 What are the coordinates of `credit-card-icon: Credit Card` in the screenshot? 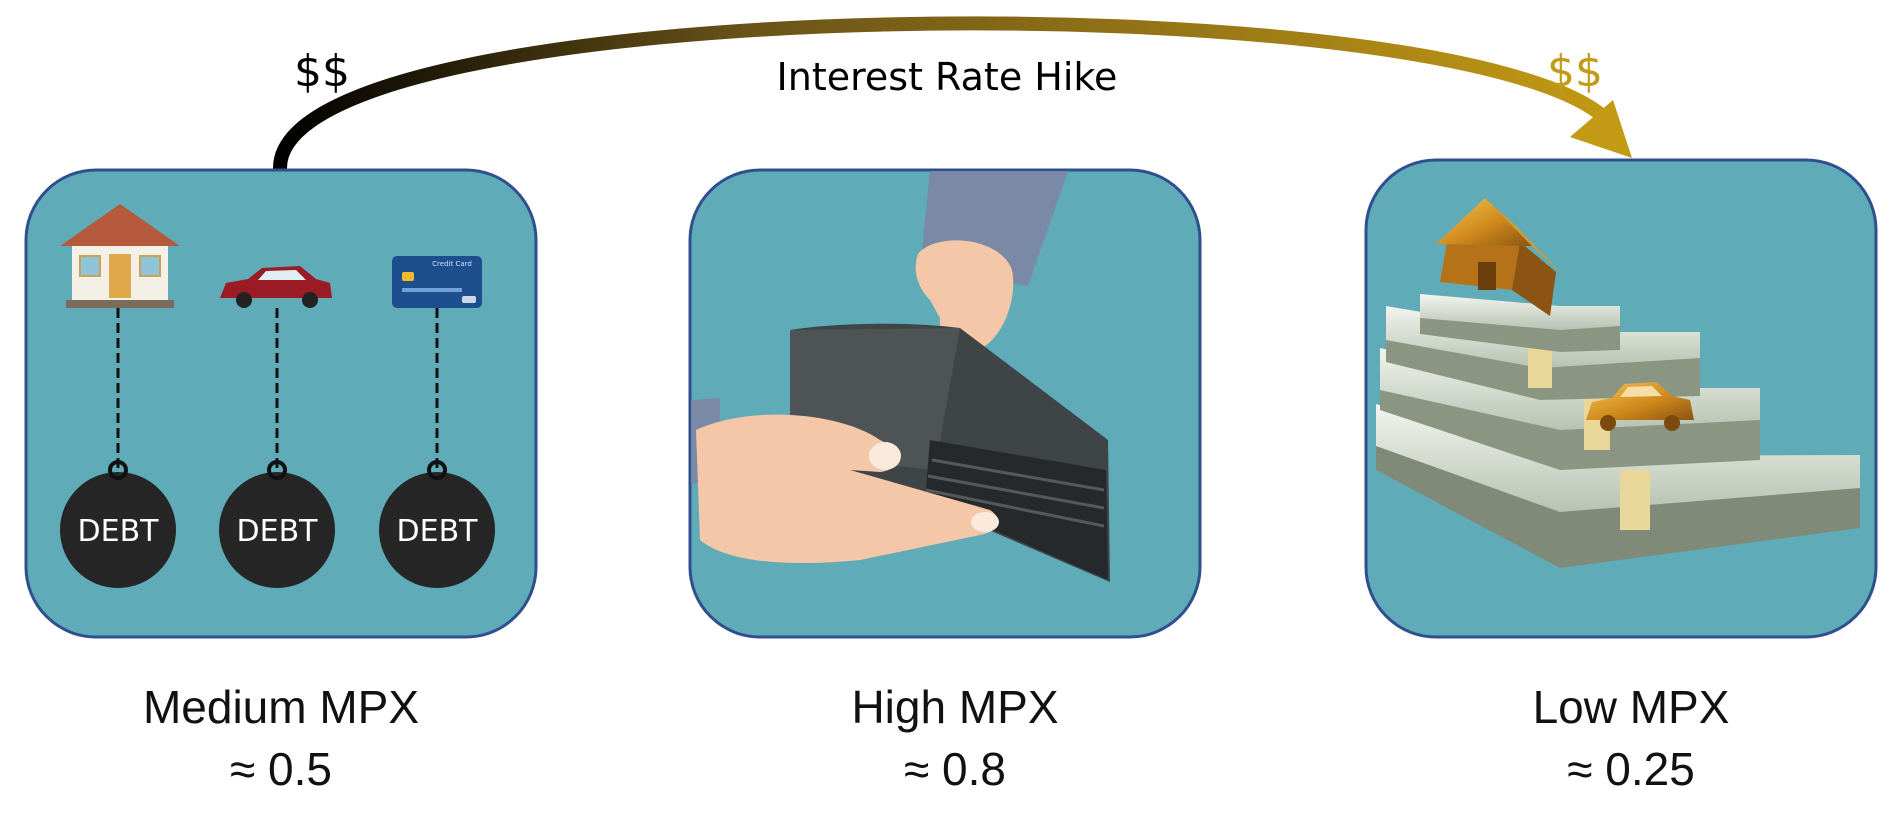 It's located at (437, 282).